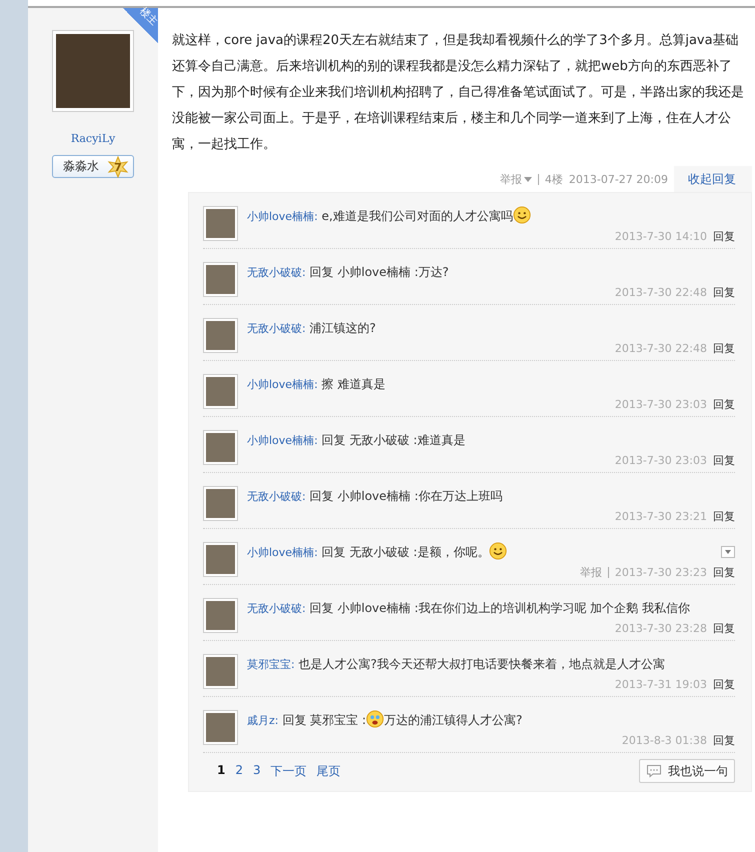 Image resolution: width=755 pixels, height=852 pixels. Describe the element at coordinates (728, 552) in the screenshot. I see `dropdown-icon` at that location.